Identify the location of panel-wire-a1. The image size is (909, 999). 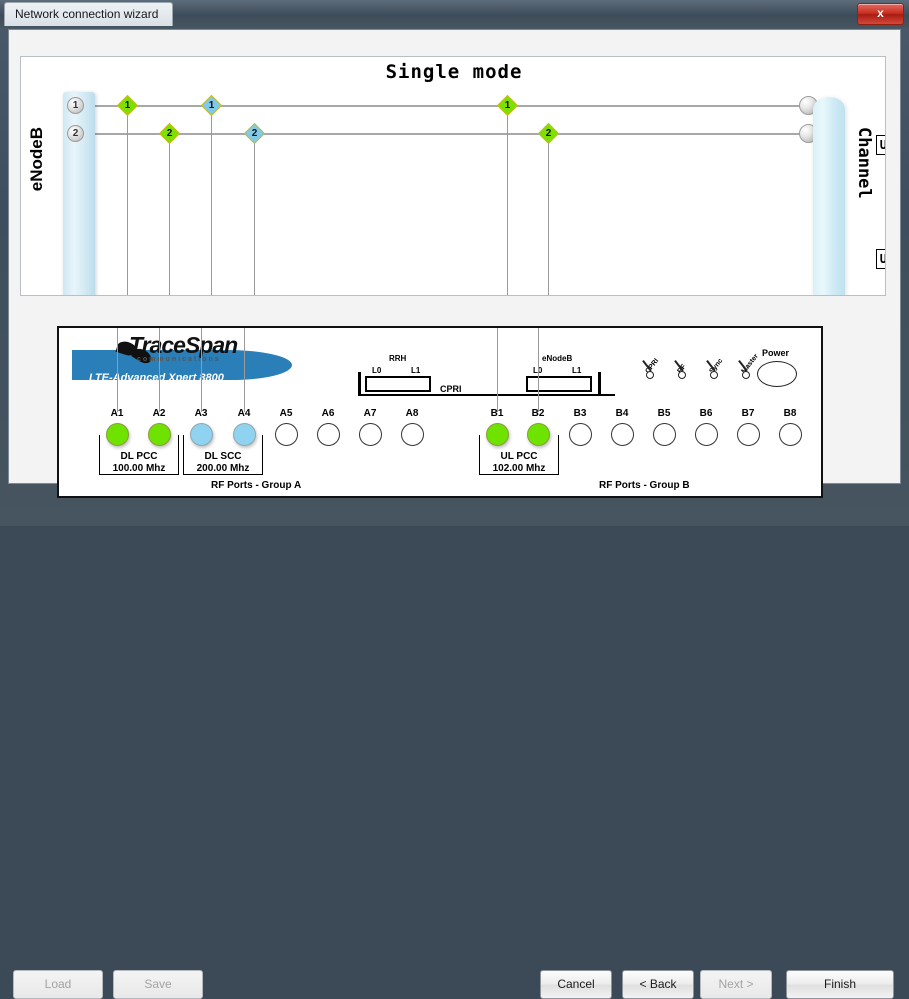
(117, 370).